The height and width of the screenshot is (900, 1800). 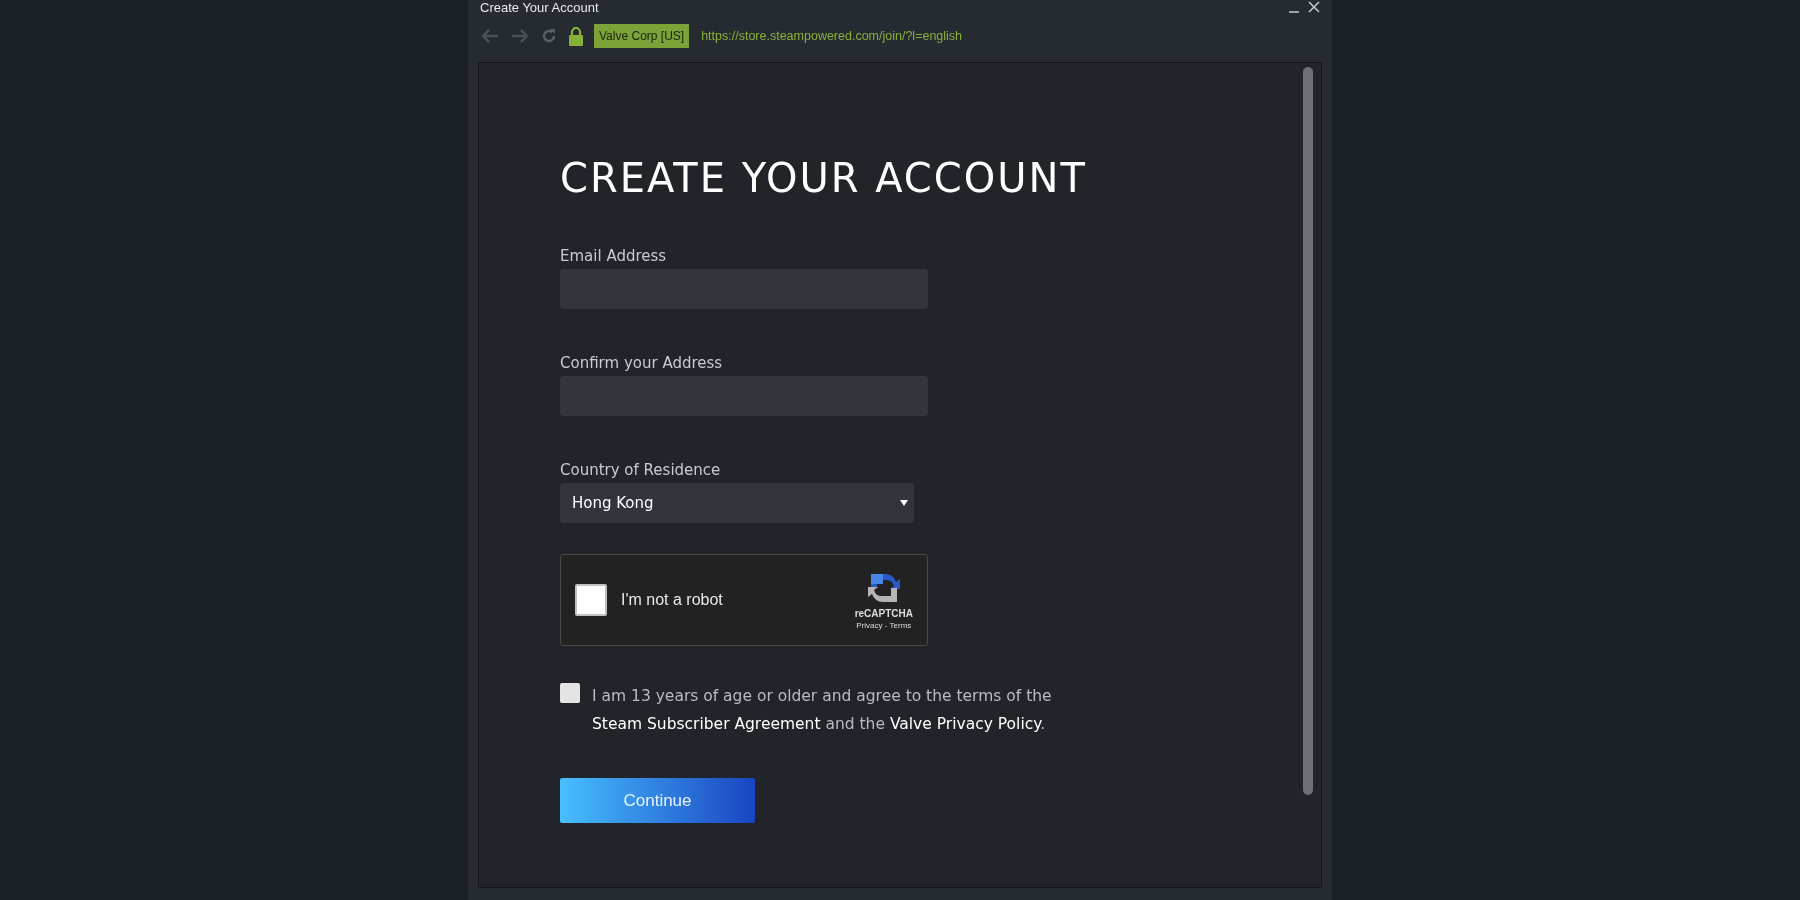 What do you see at coordinates (737, 503) in the screenshot?
I see `country-dropdown: Hong Kong` at bounding box center [737, 503].